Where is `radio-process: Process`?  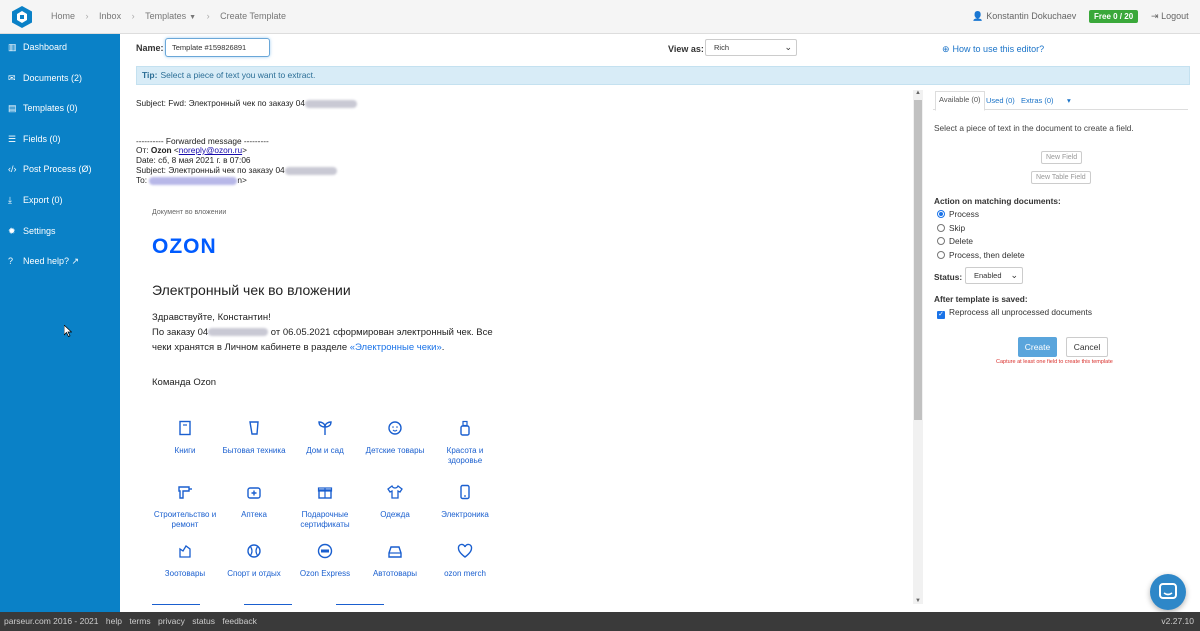 radio-process: Process is located at coordinates (958, 214).